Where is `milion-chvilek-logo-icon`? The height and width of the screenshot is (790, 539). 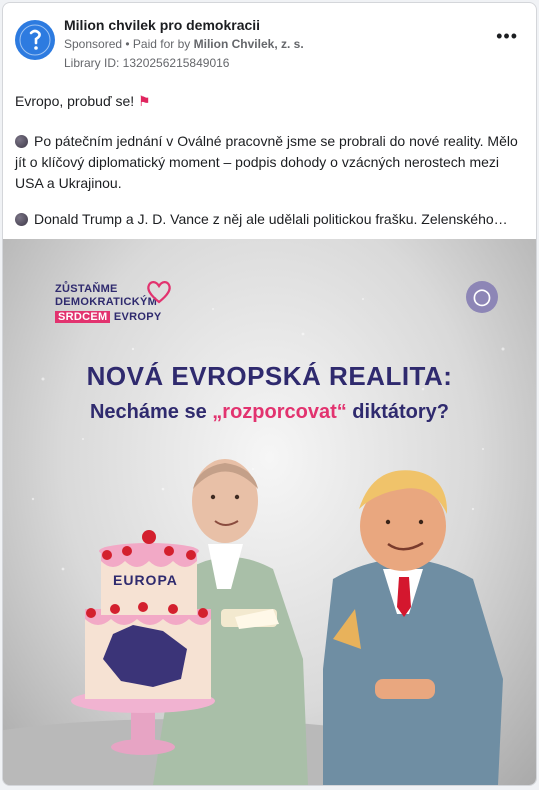
milion-chvilek-logo-icon is located at coordinates (35, 40).